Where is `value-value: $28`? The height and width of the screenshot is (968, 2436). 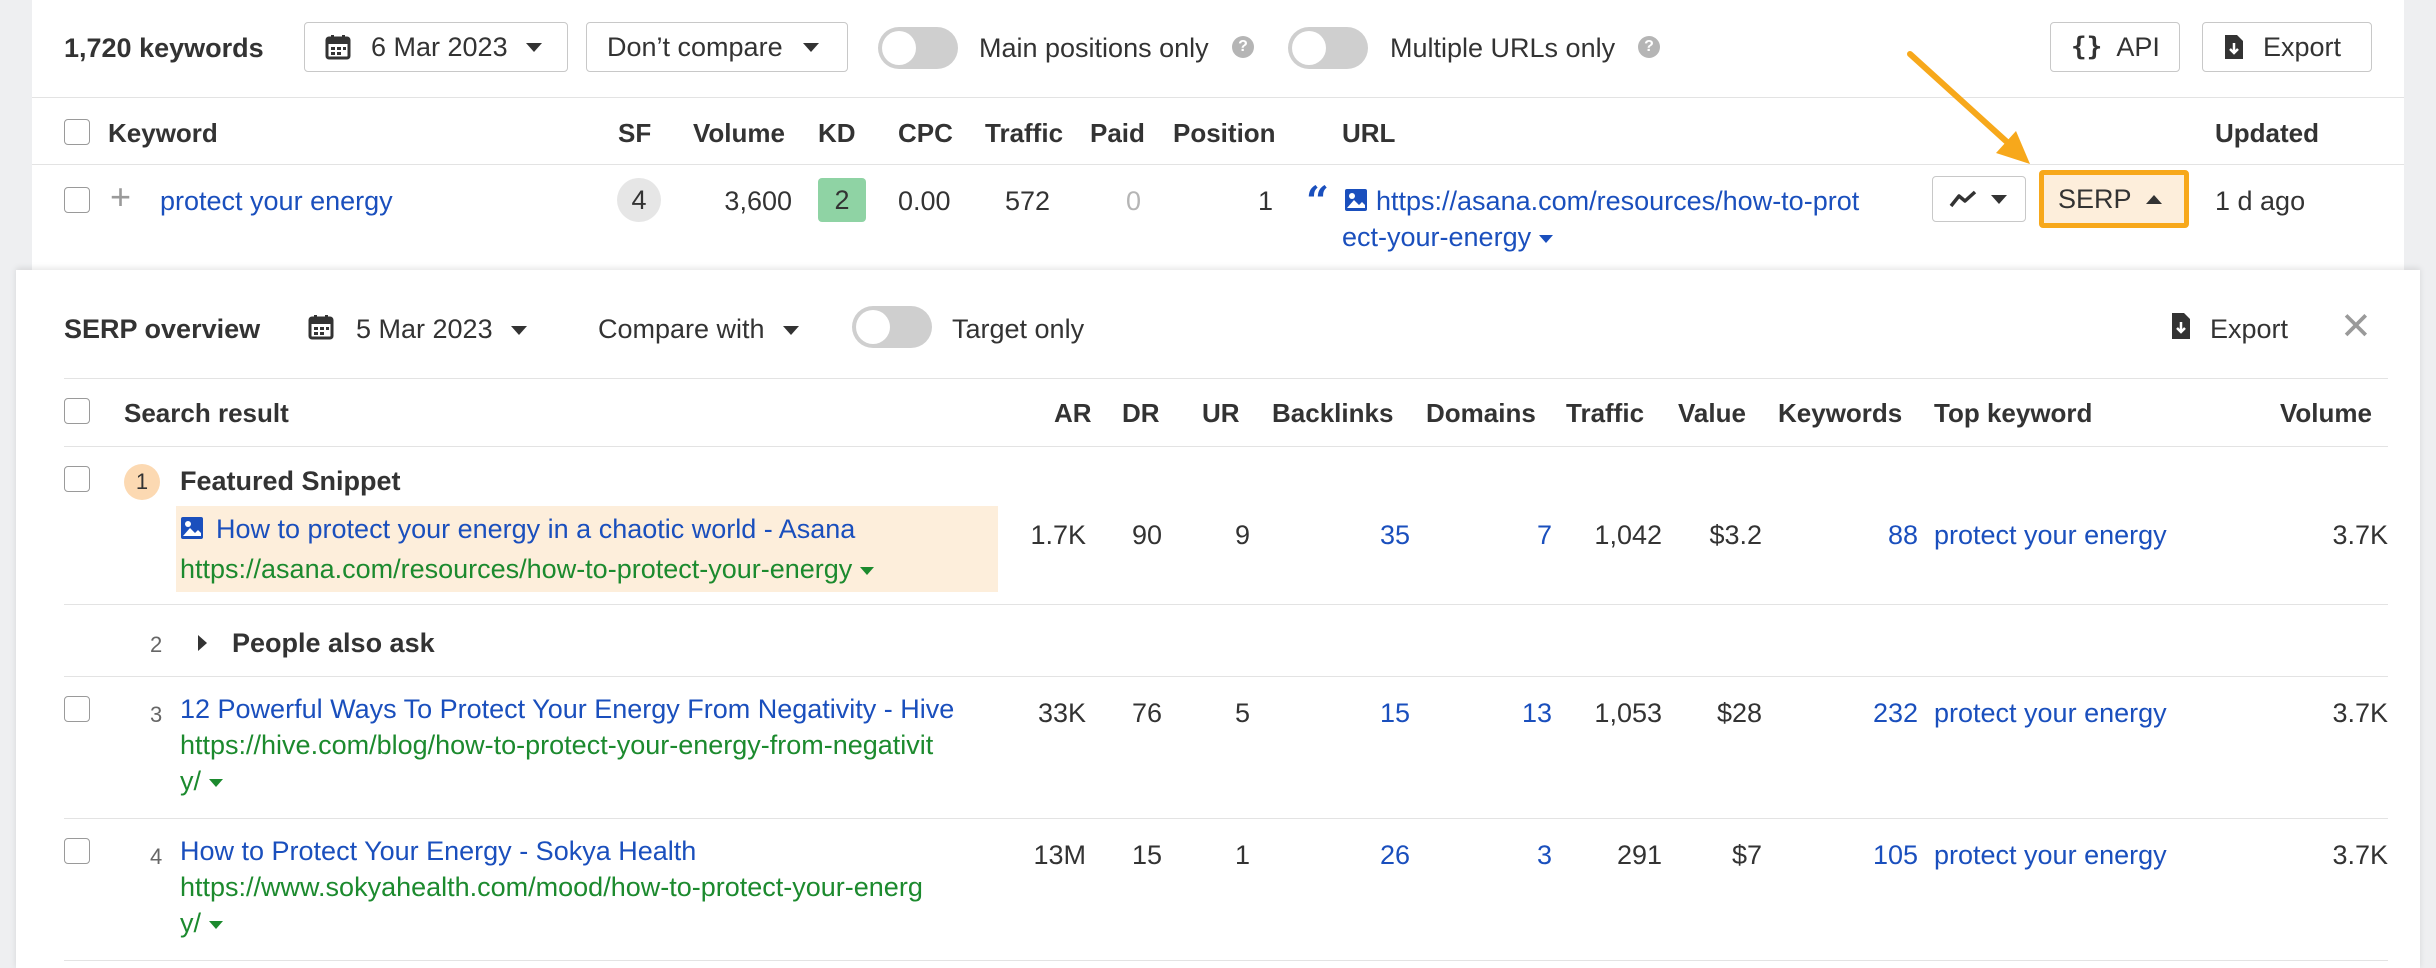
value-value: $28 is located at coordinates (1739, 713).